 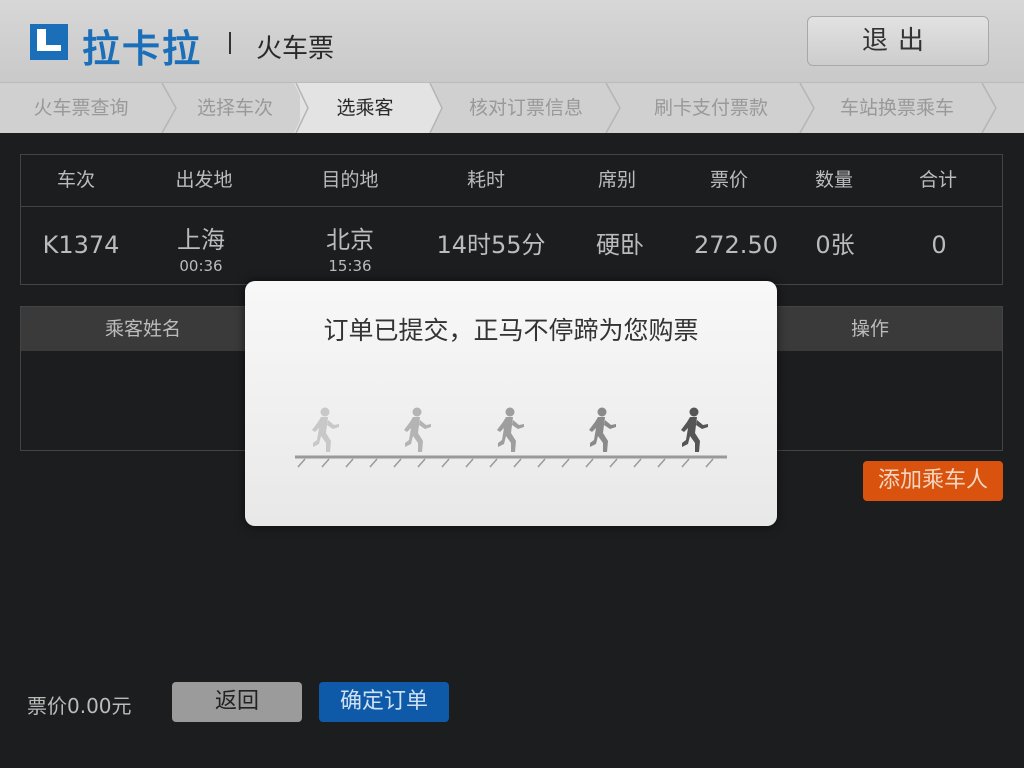 I want to click on col-seat: 席别, so click(x=616, y=180).